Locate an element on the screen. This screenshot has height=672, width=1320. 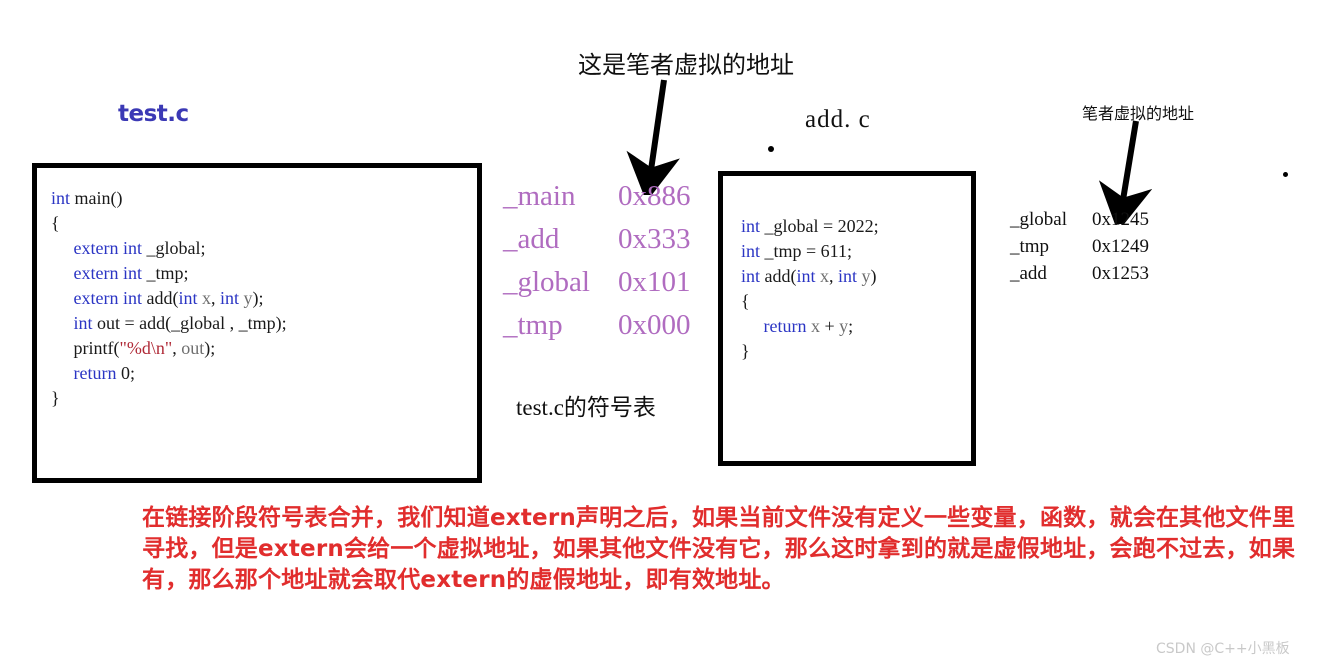
symbol-table-testc-caption: test.c的符号表 is located at coordinates (586, 407).